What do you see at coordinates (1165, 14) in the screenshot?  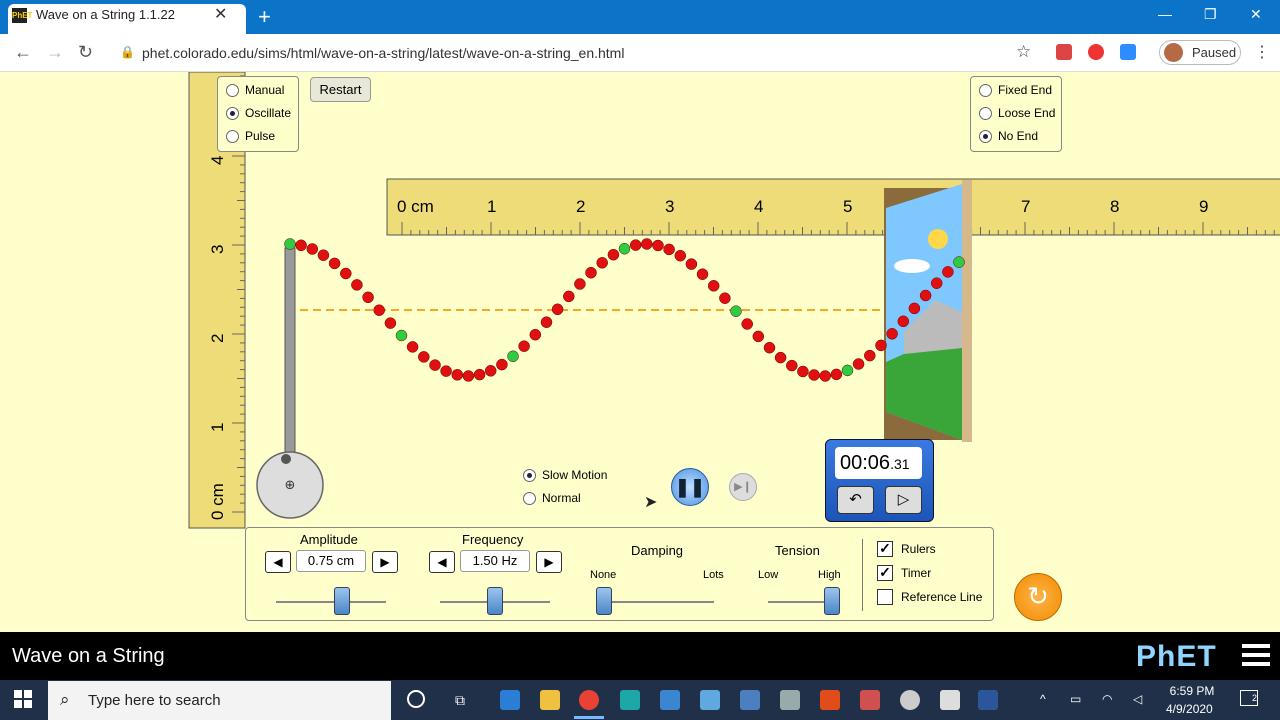 I see `minimize-icon: —` at bounding box center [1165, 14].